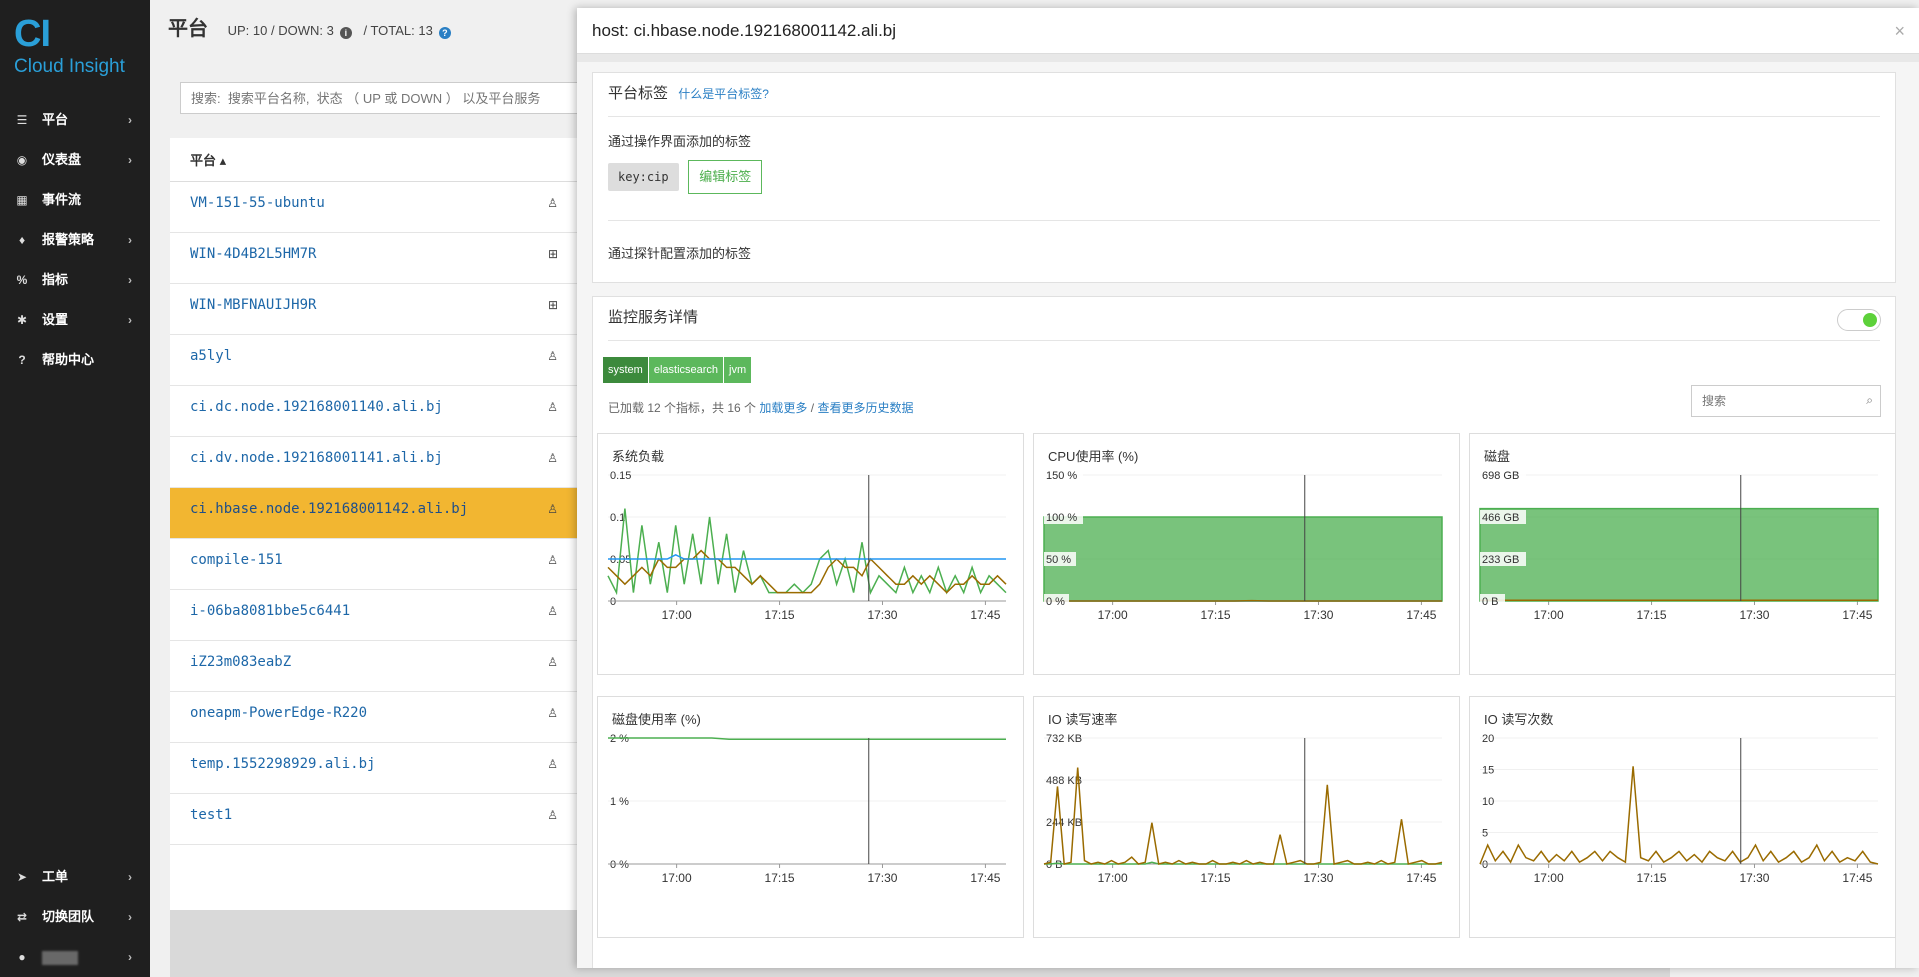 This screenshot has width=1919, height=977. I want to click on platform-name: ci.dv.node.192168001141.ali.bj, so click(316, 458).